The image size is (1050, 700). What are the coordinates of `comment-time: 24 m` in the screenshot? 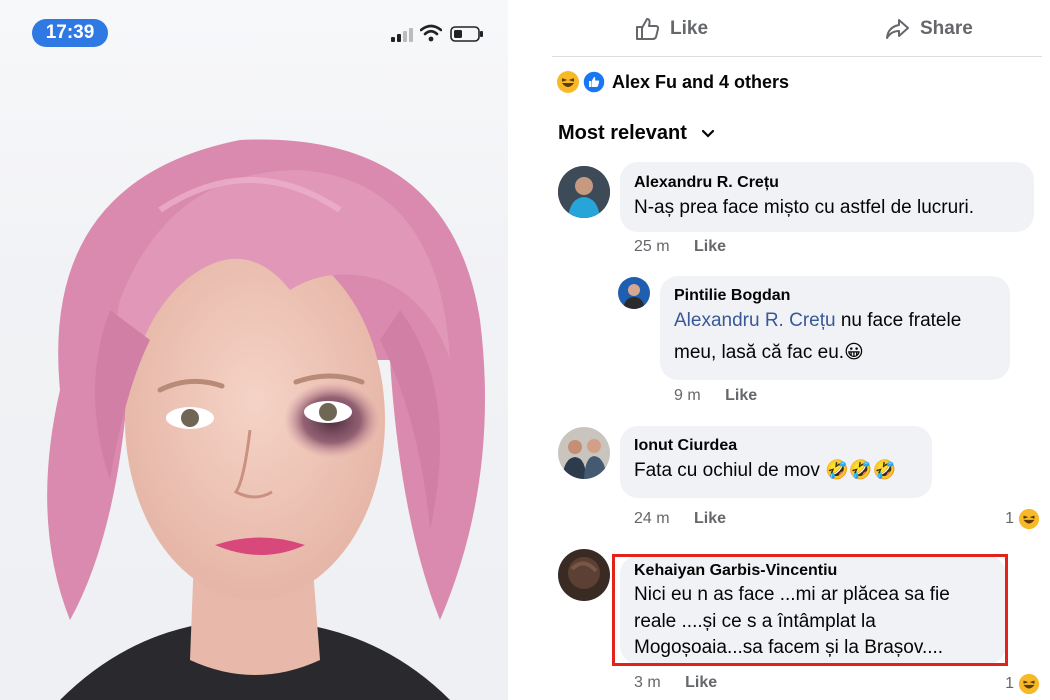 It's located at (652, 518).